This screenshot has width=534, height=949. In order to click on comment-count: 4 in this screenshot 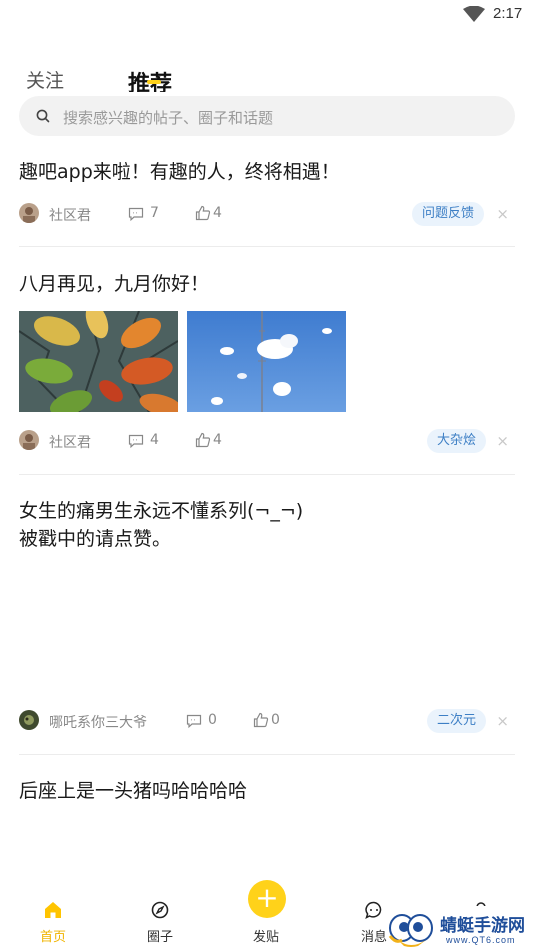, I will do `click(154, 440)`.